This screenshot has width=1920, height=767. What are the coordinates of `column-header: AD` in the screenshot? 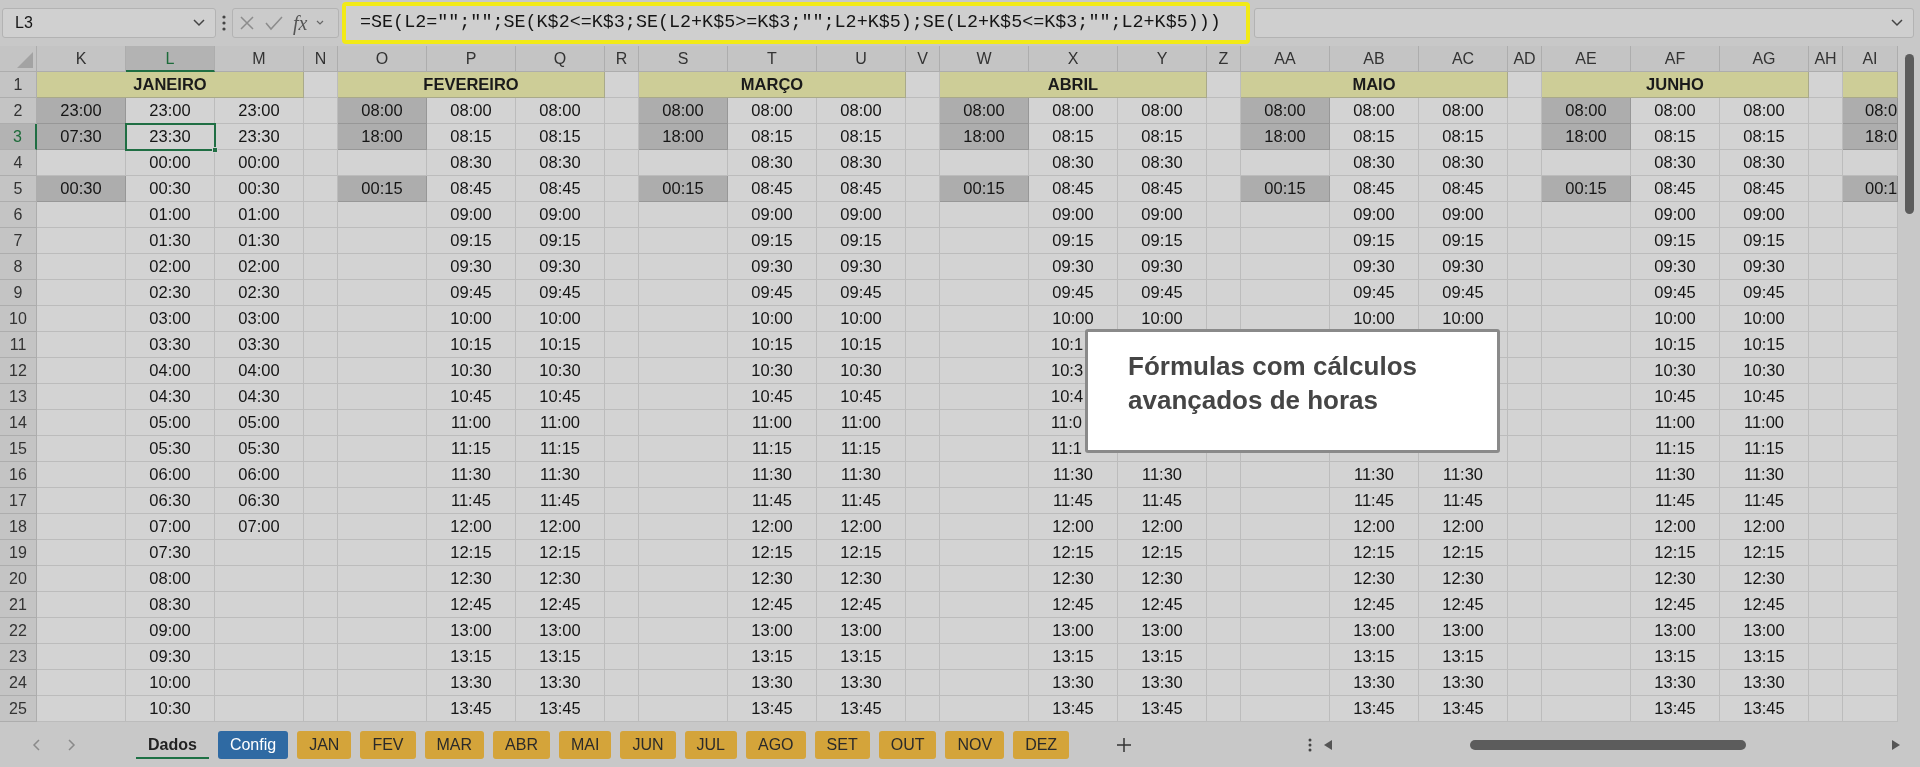 It's located at (1525, 59).